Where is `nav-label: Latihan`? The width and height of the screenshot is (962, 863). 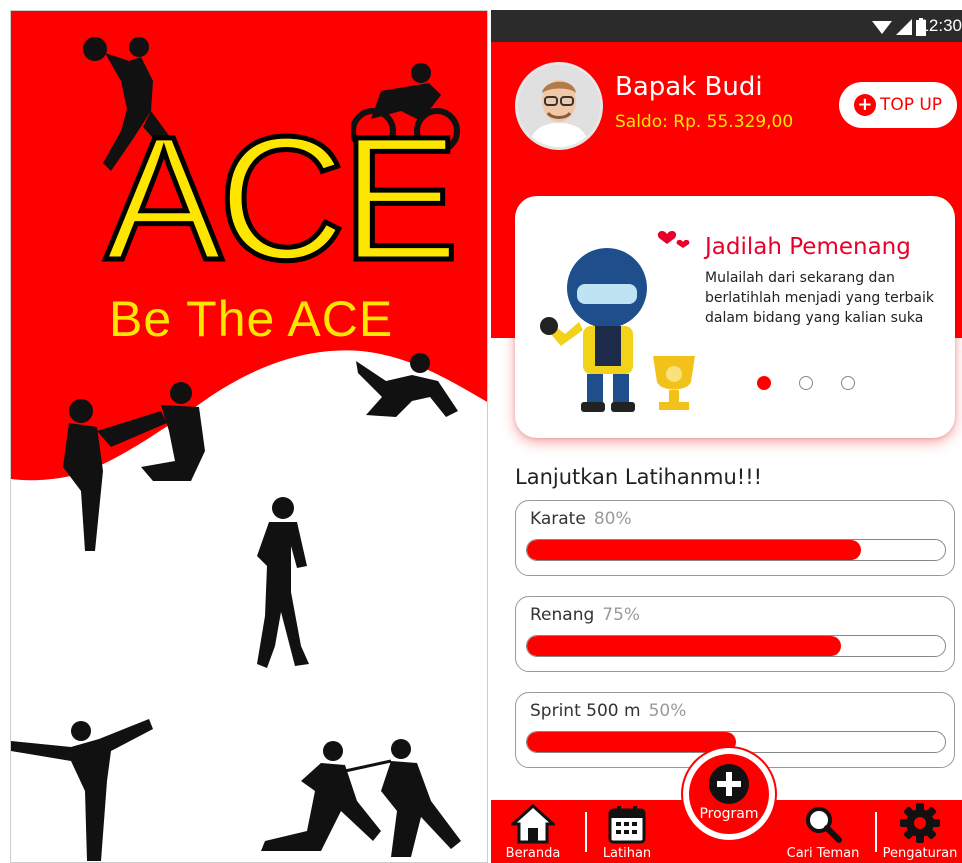 nav-label: Latihan is located at coordinates (627, 853).